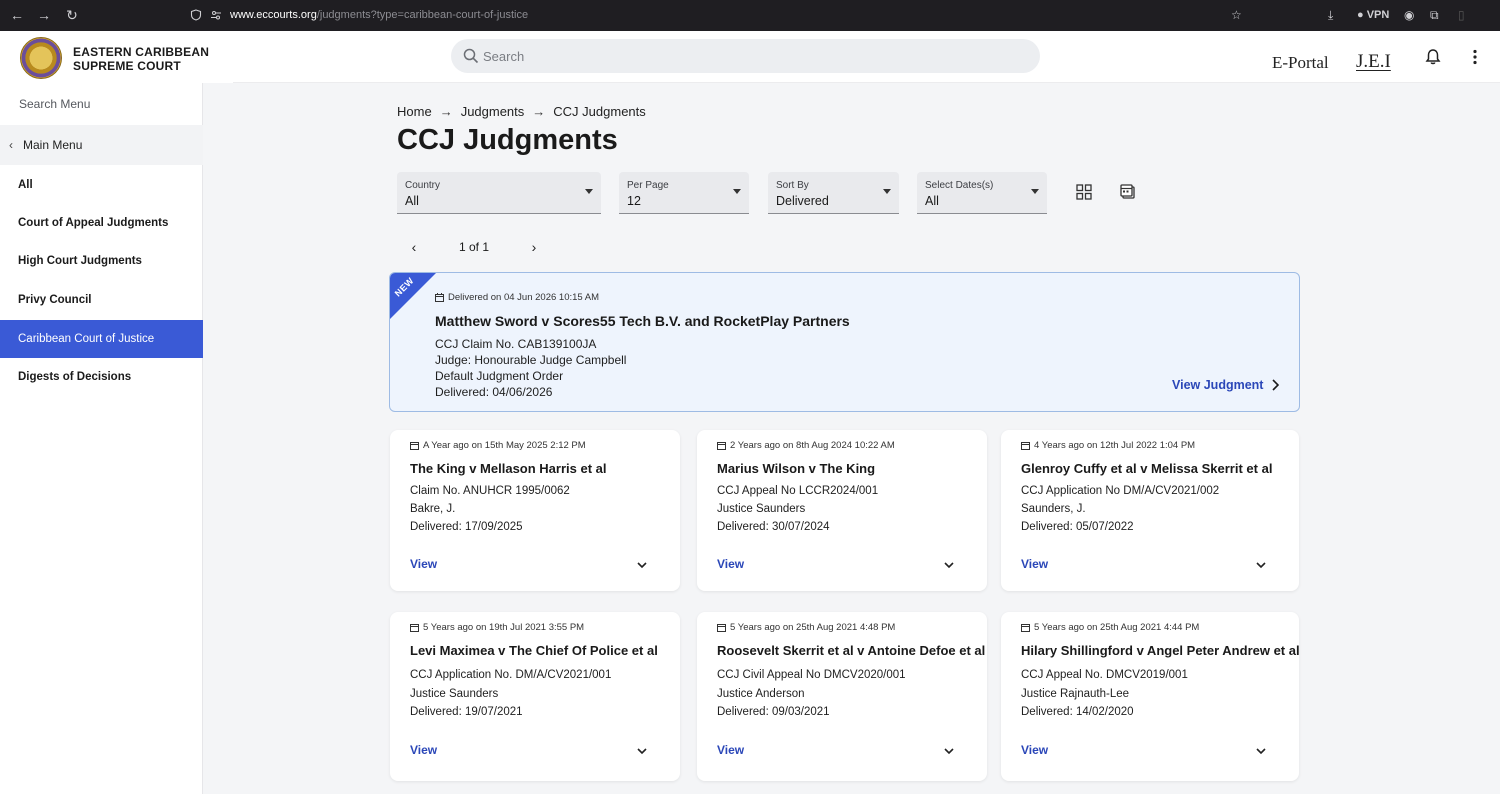 The height and width of the screenshot is (794, 1500). I want to click on bookmark-star-icon: ☆, so click(1236, 15).